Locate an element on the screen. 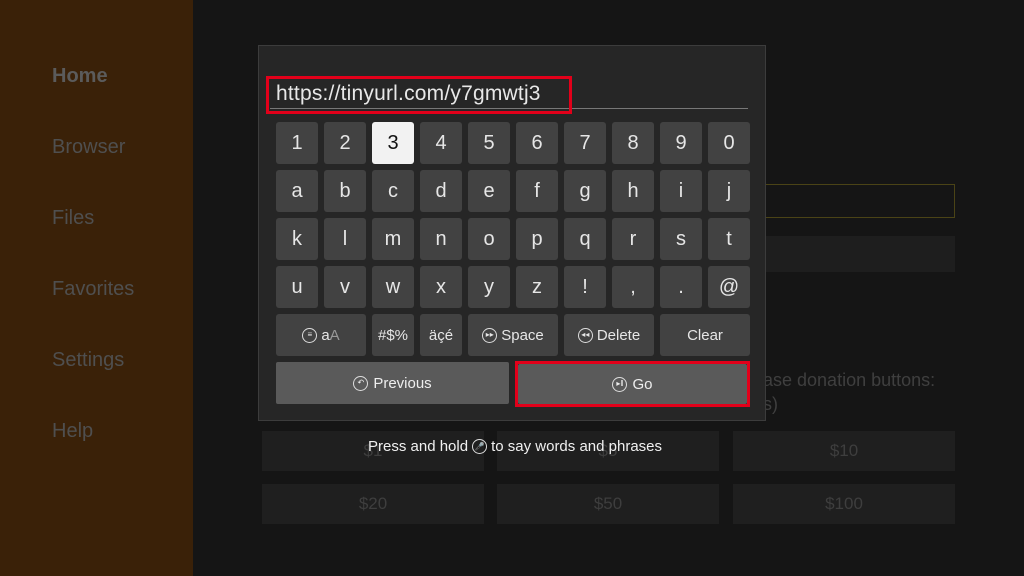 The height and width of the screenshot is (576, 1024). previous-button: ↶ Previous is located at coordinates (392, 383).